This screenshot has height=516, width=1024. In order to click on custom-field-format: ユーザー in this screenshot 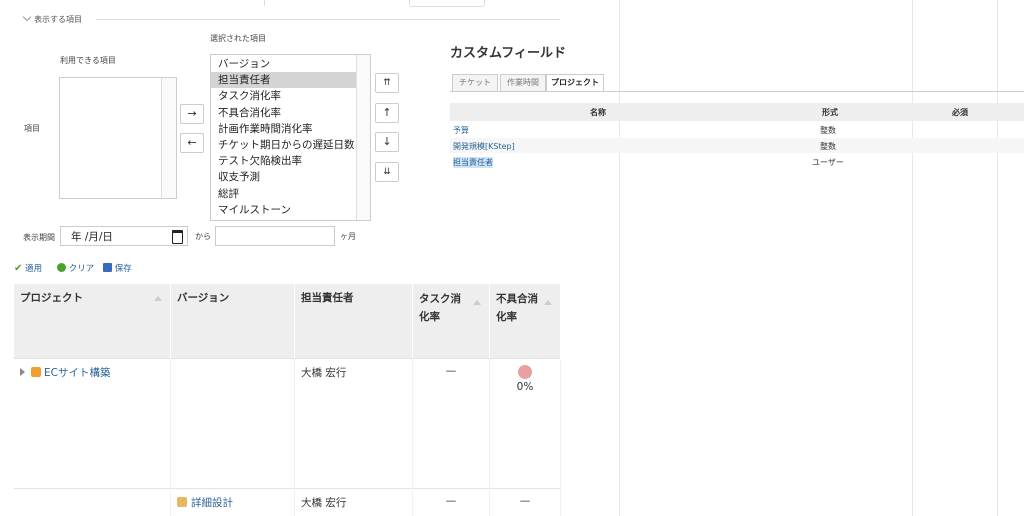, I will do `click(828, 162)`.